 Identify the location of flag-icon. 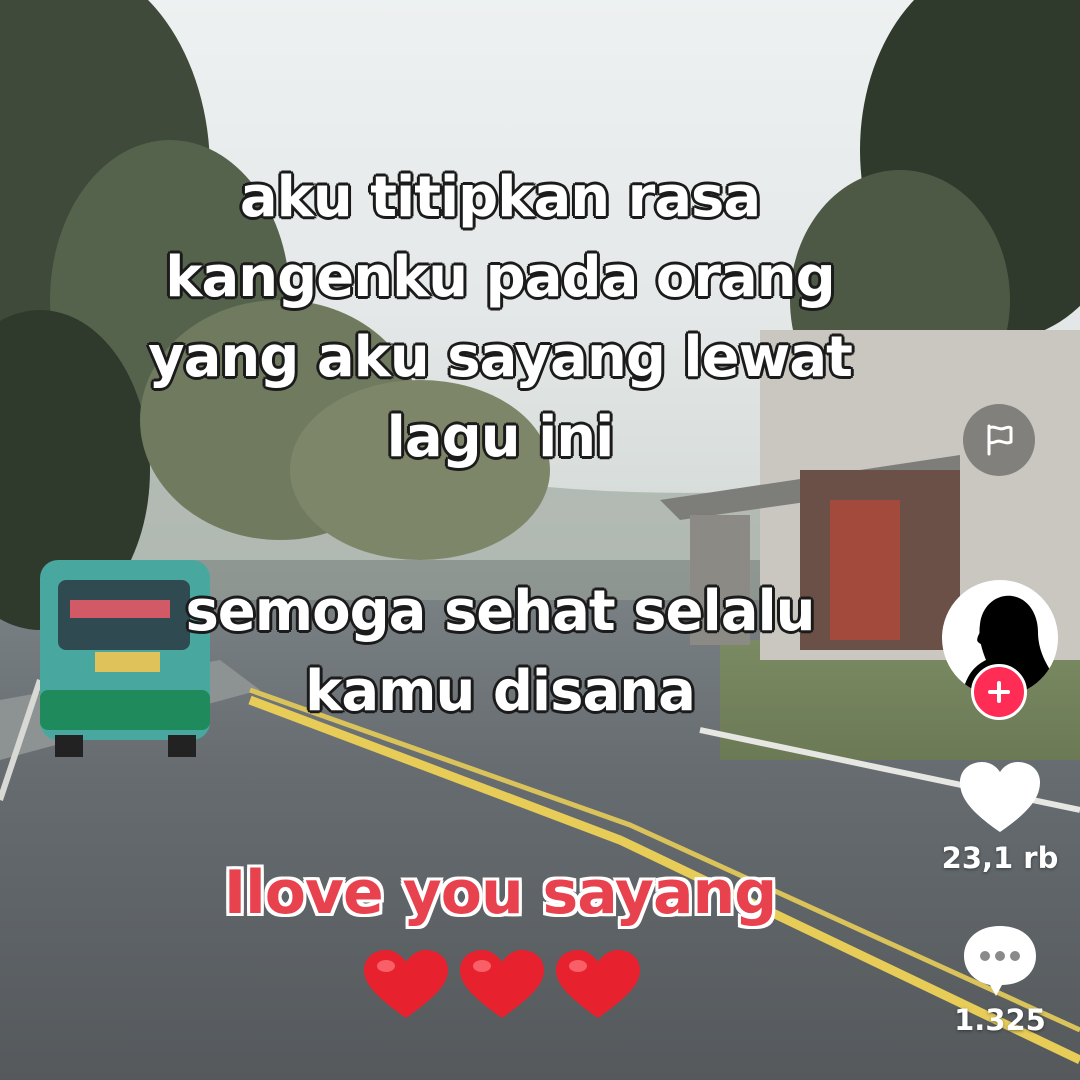
(1000, 440).